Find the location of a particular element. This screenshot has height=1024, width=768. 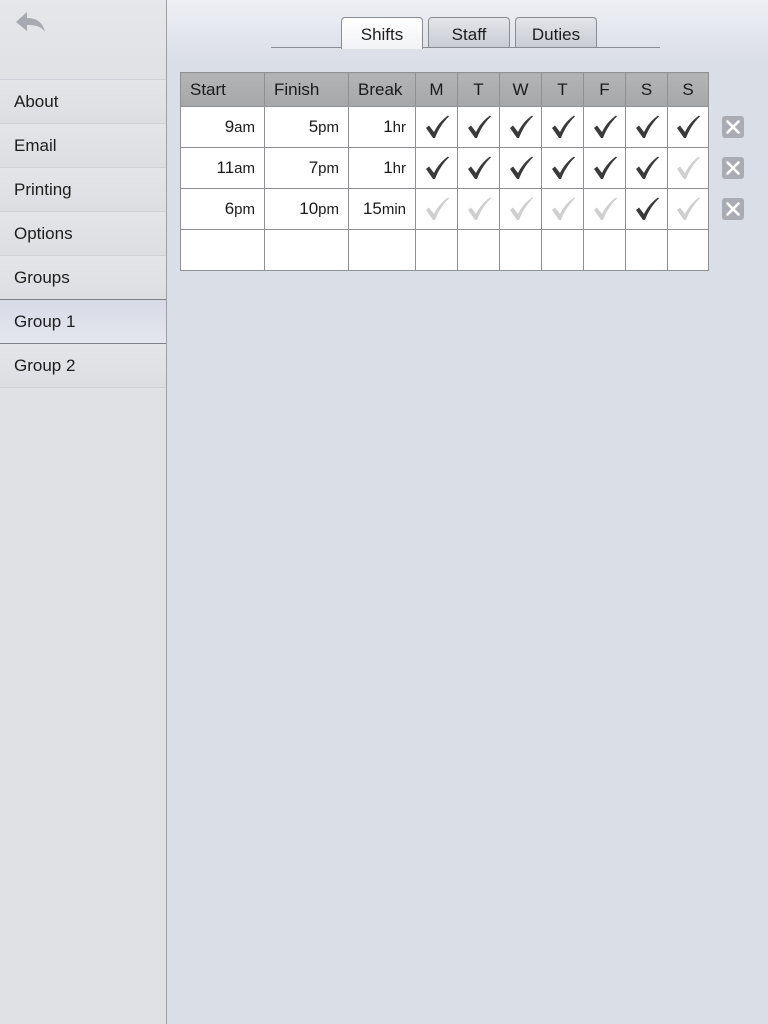

finish-cell: 5pm is located at coordinates (306, 127).